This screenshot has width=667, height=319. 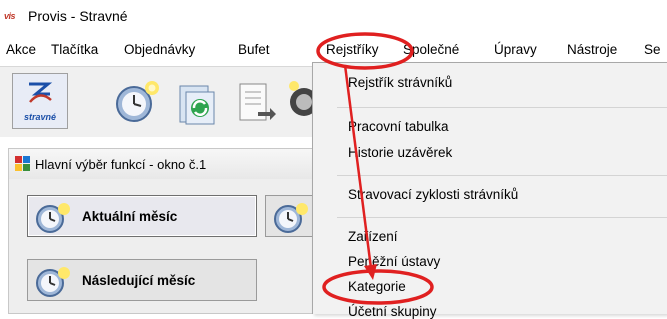 What do you see at coordinates (324, 188) in the screenshot?
I see `dropdown-gutter` at bounding box center [324, 188].